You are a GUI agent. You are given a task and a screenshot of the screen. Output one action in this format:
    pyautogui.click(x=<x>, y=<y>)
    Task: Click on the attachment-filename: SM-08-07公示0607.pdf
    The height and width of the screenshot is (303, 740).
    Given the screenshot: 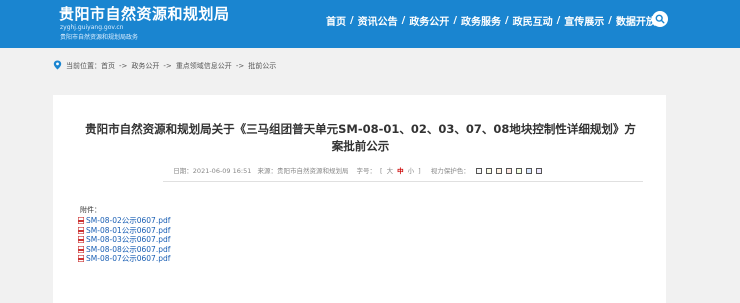 What is the action you would take?
    pyautogui.click(x=128, y=258)
    